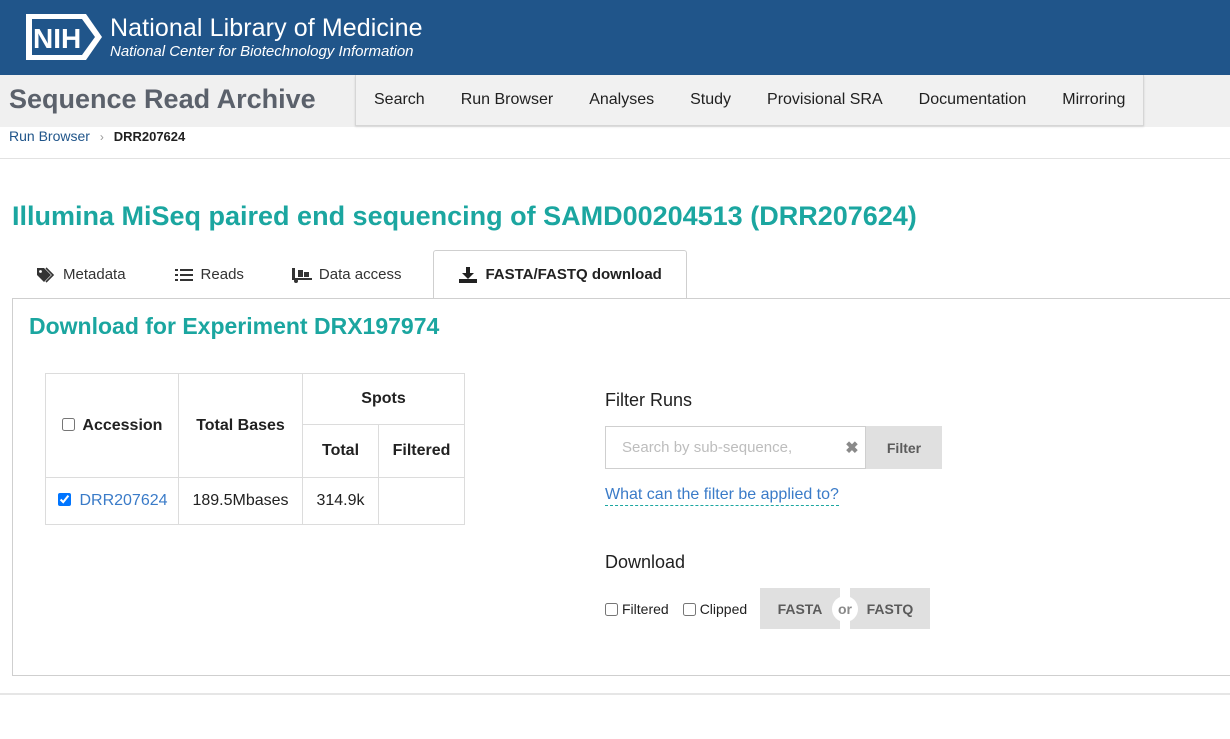 This screenshot has height=739, width=1230. I want to click on download-title: Download for Experiment DRX197974, so click(234, 326).